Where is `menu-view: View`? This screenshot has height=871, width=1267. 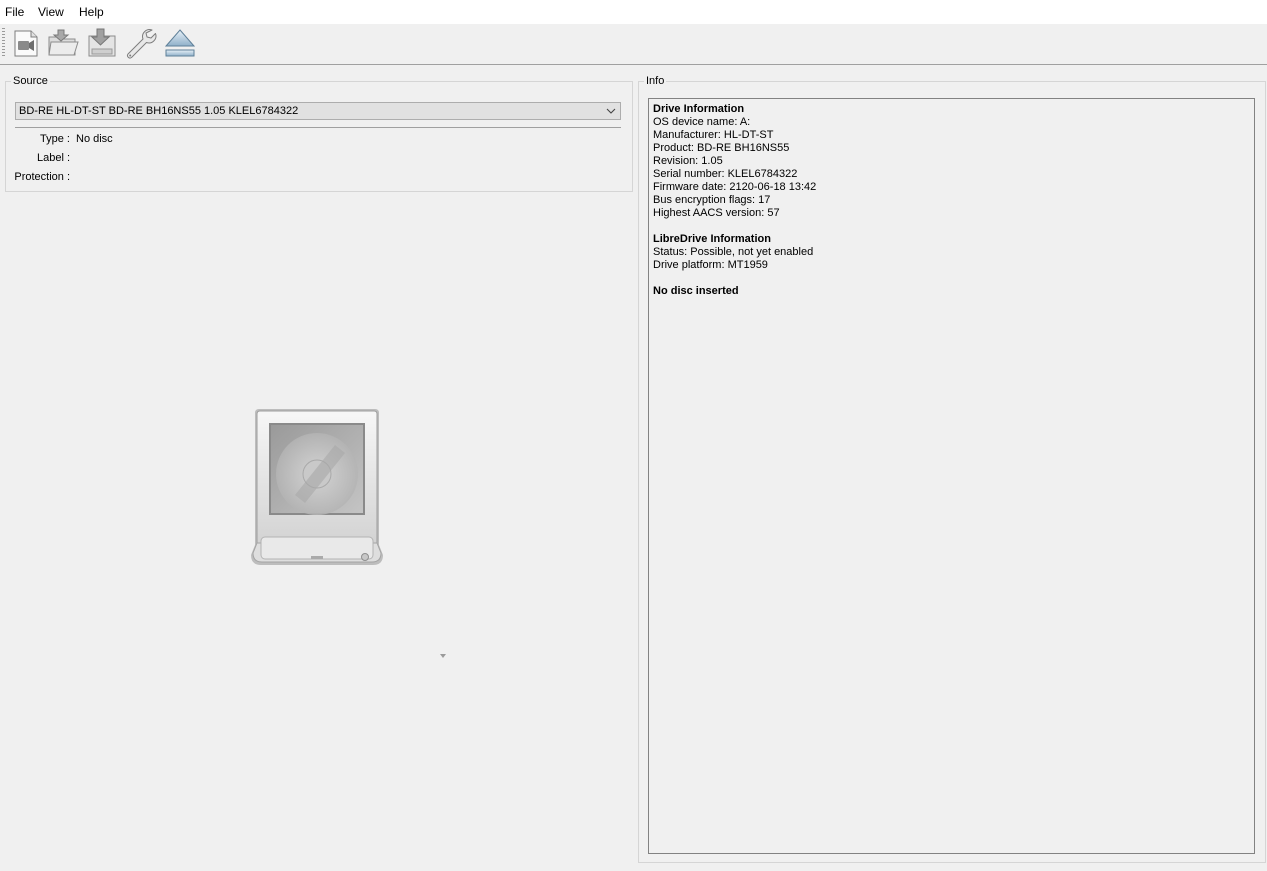
menu-view: View is located at coordinates (51, 12).